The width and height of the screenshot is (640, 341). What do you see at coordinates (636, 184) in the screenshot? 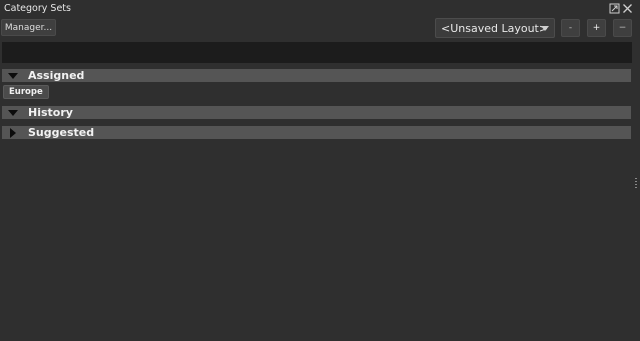
I see `resize-grip-icon` at bounding box center [636, 184].